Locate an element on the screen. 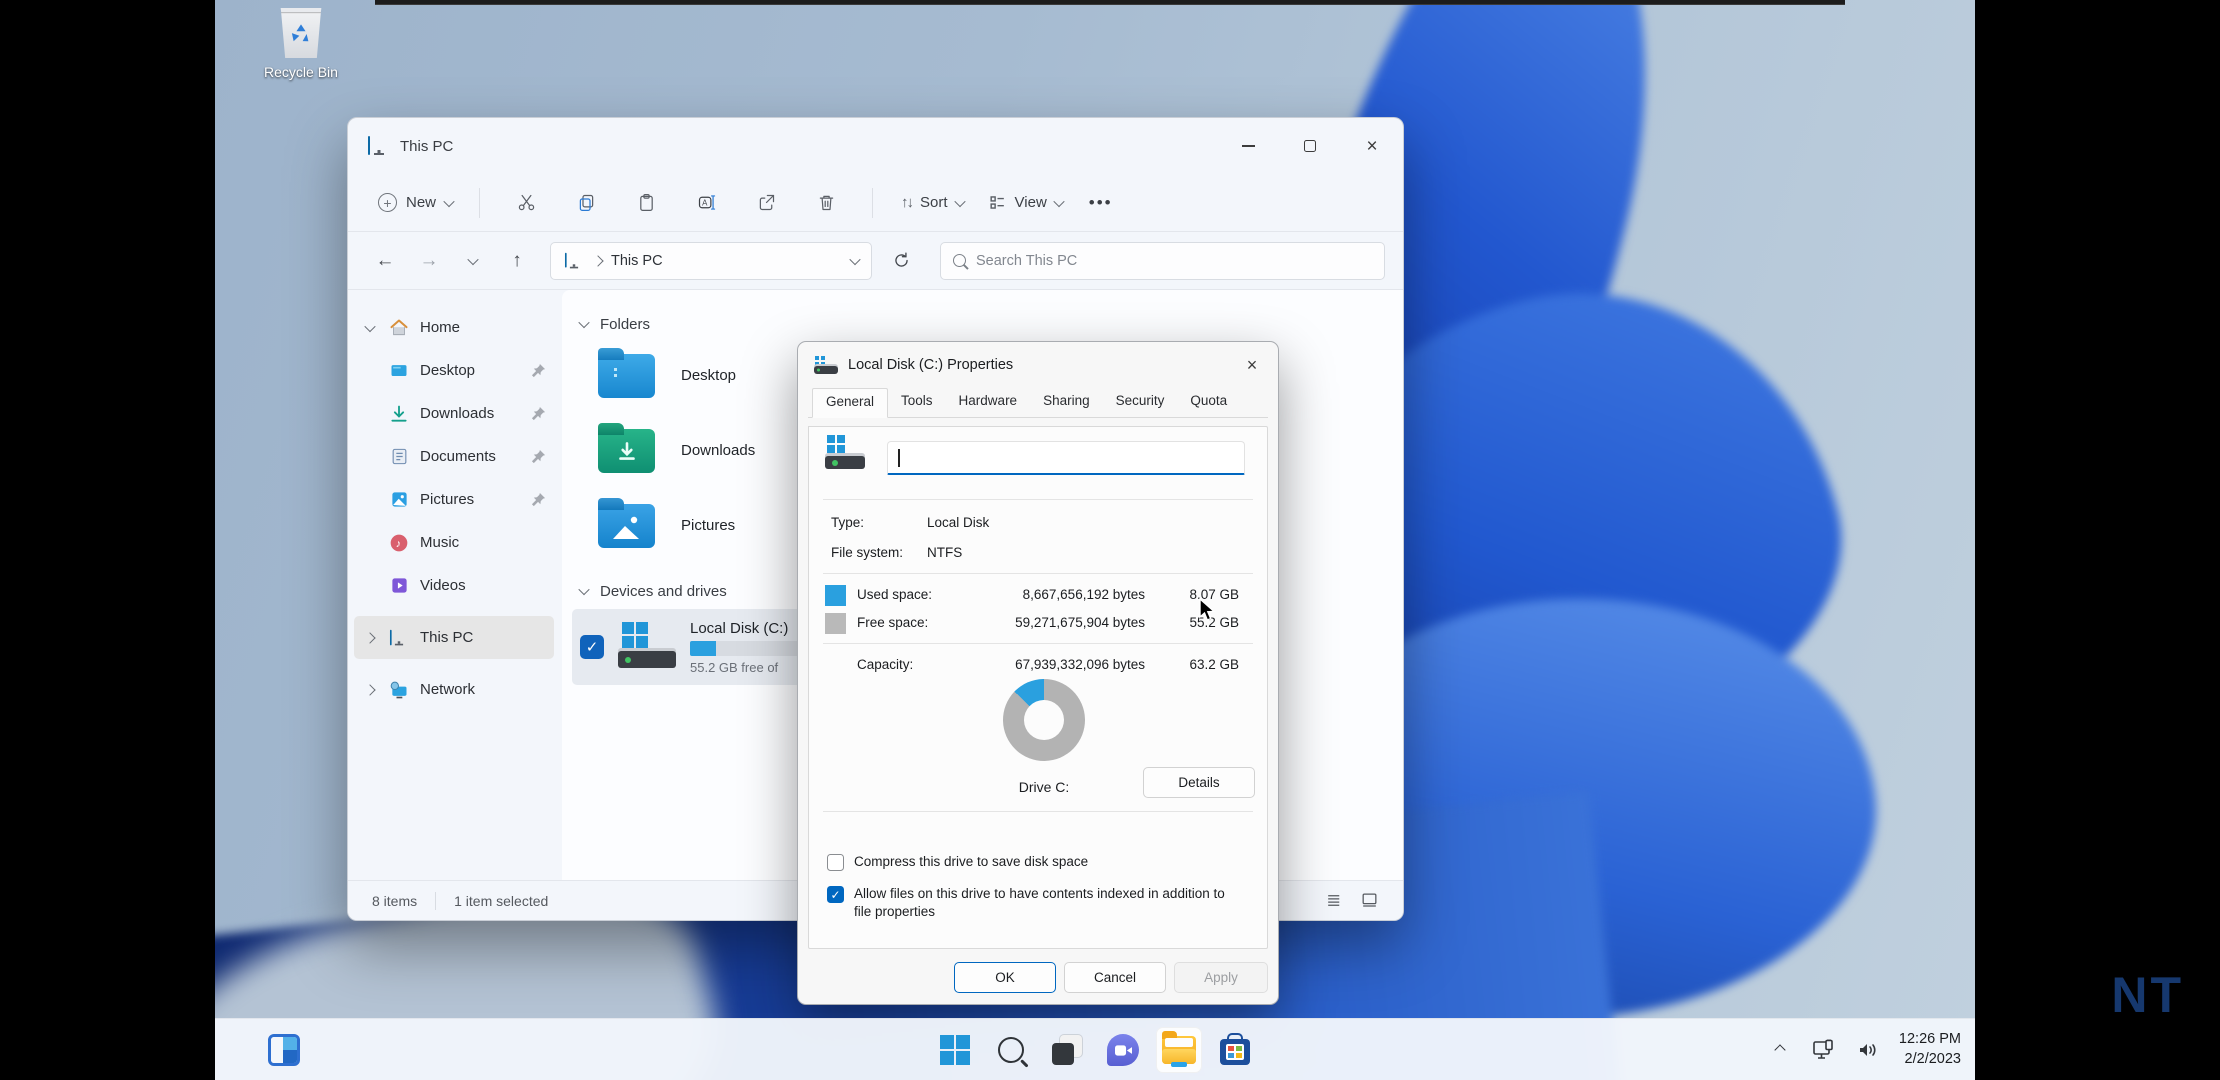 Image resolution: width=2220 pixels, height=1080 pixels. chevron-down-icon is located at coordinates (449, 201).